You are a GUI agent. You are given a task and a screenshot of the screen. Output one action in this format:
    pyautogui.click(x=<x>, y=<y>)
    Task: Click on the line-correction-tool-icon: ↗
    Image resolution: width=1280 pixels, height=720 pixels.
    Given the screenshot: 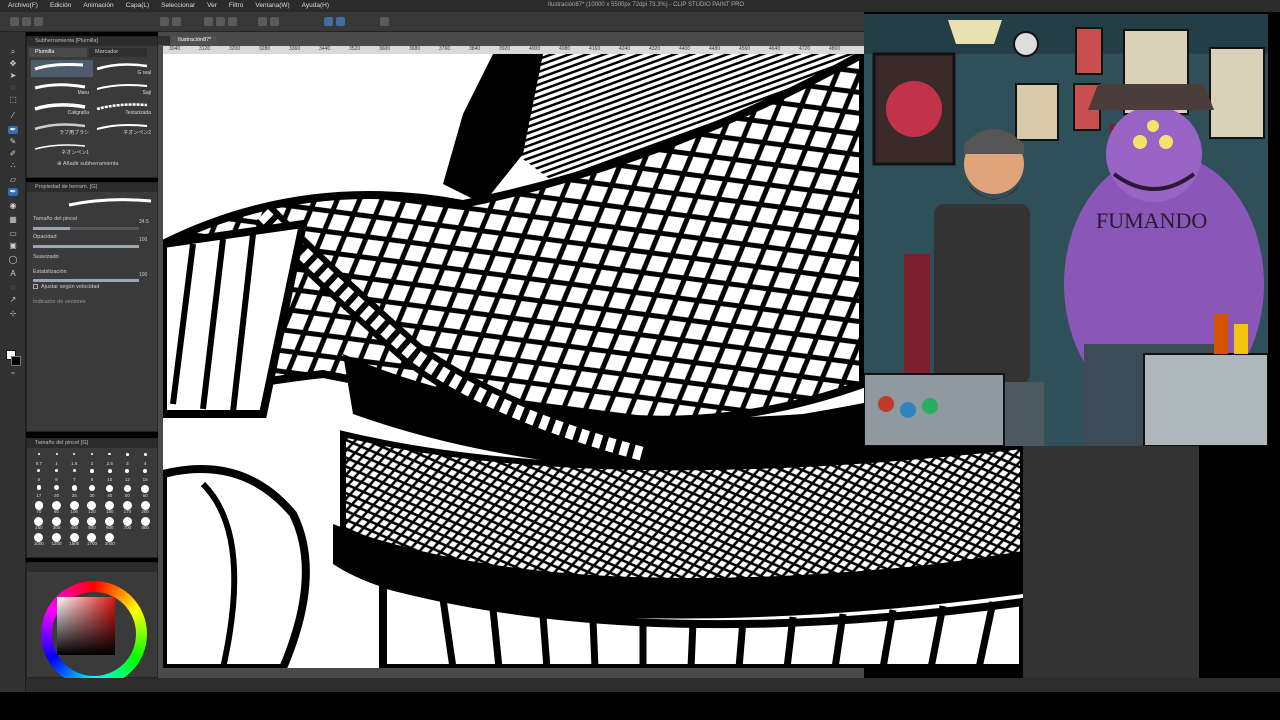 What is the action you would take?
    pyautogui.click(x=13, y=300)
    